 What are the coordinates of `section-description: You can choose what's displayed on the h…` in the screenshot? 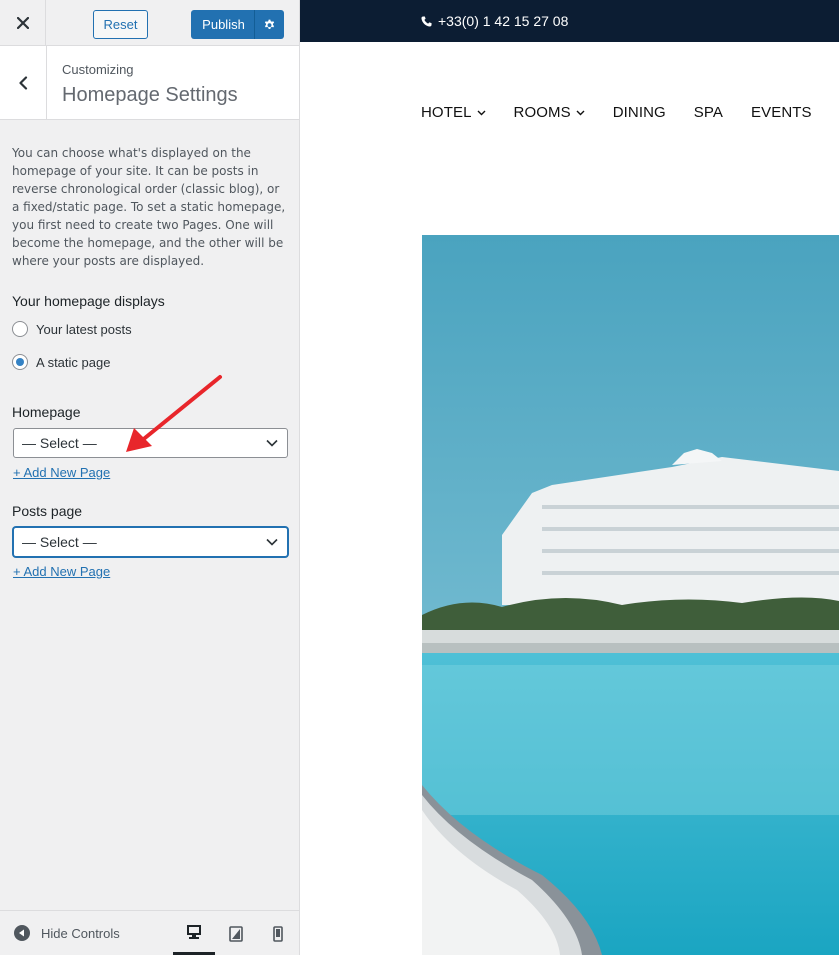 It's located at (149, 207).